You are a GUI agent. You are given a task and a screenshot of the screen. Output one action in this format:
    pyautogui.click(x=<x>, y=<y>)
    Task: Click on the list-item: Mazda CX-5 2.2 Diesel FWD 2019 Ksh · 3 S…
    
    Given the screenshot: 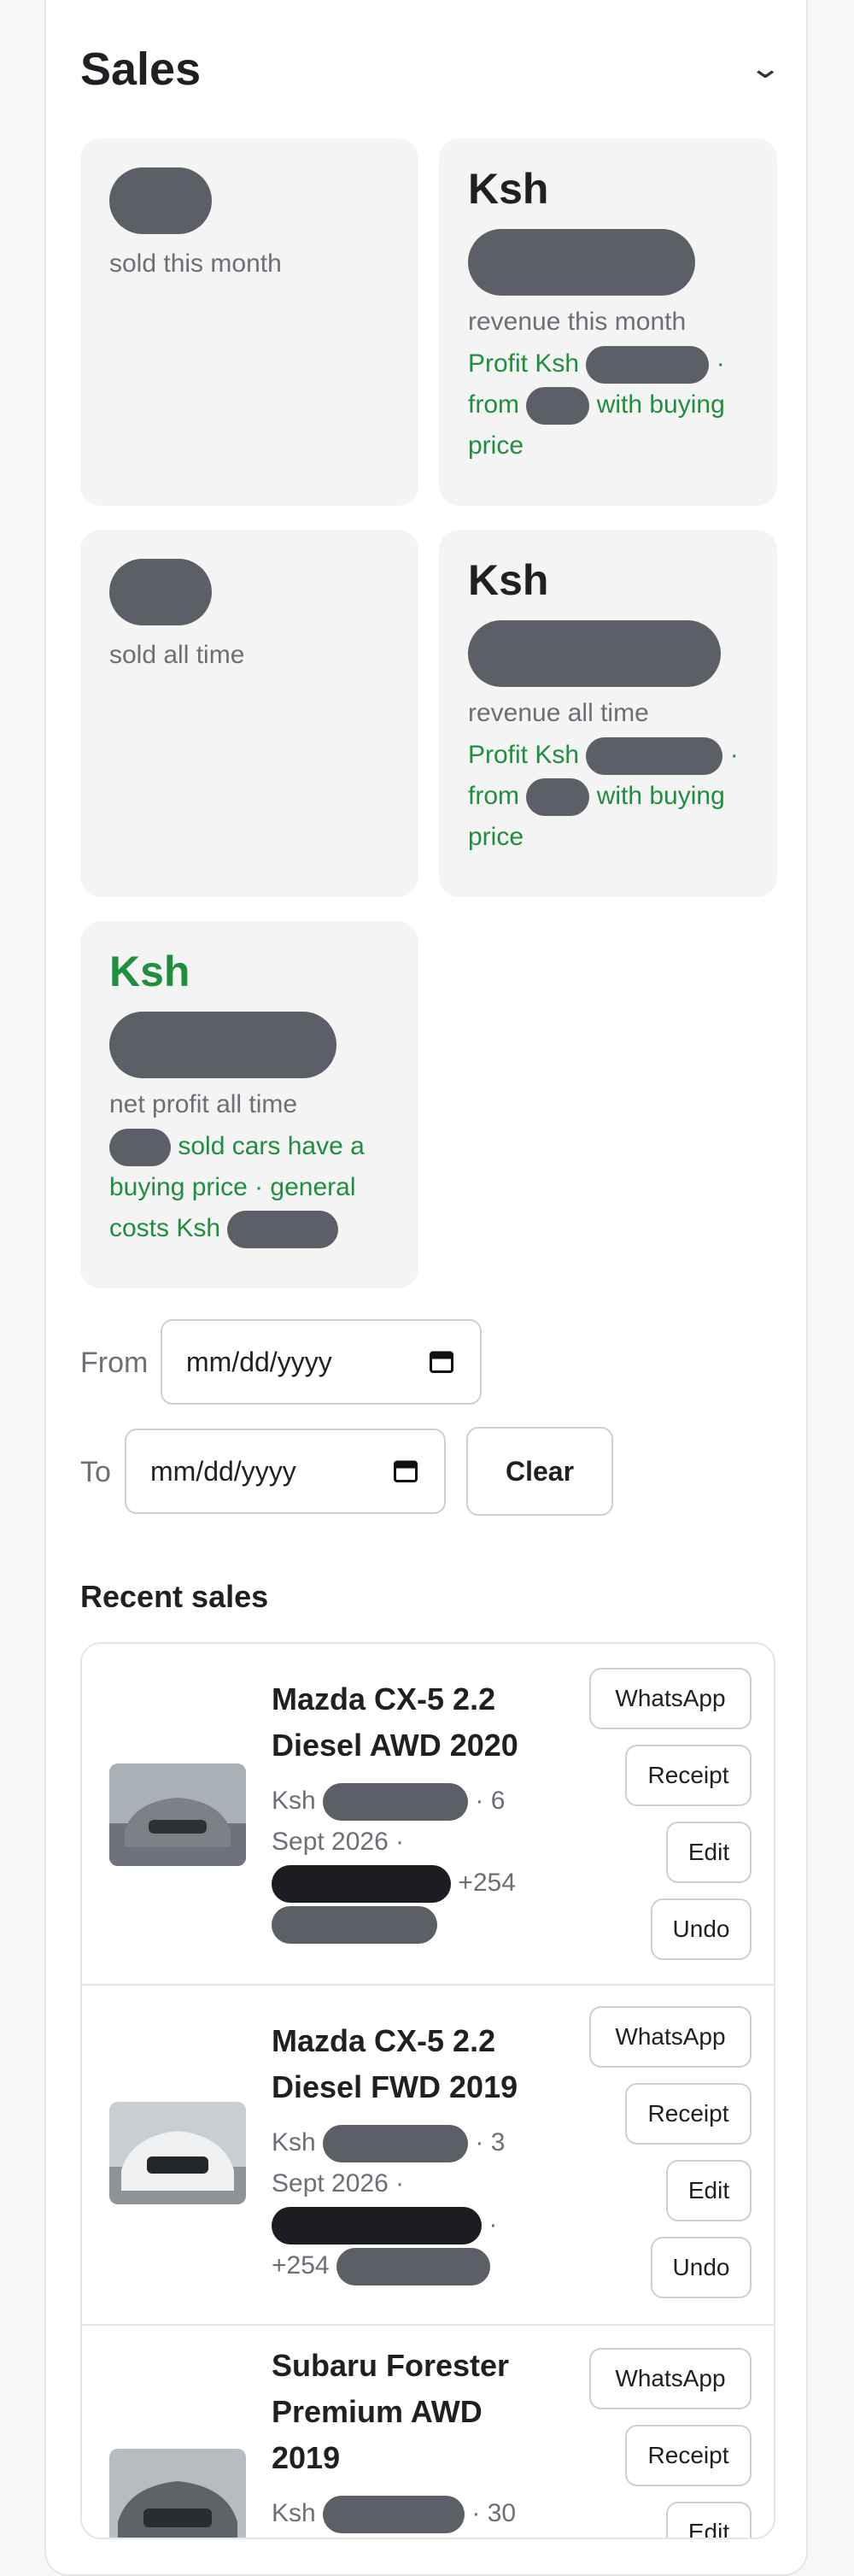 What is the action you would take?
    pyautogui.click(x=428, y=2156)
    